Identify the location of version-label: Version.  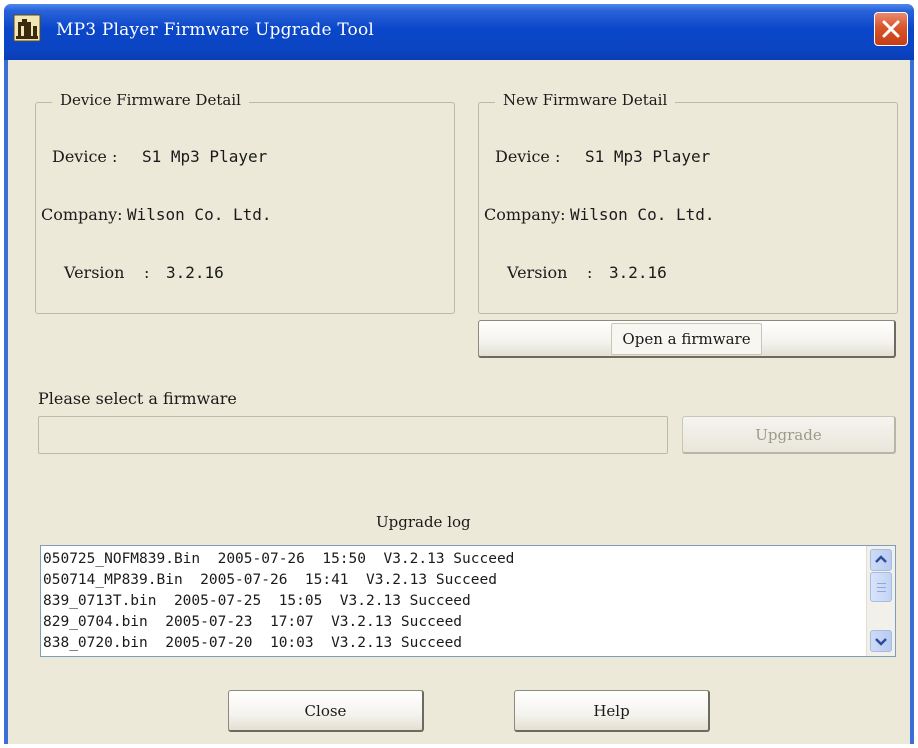
(94, 272).